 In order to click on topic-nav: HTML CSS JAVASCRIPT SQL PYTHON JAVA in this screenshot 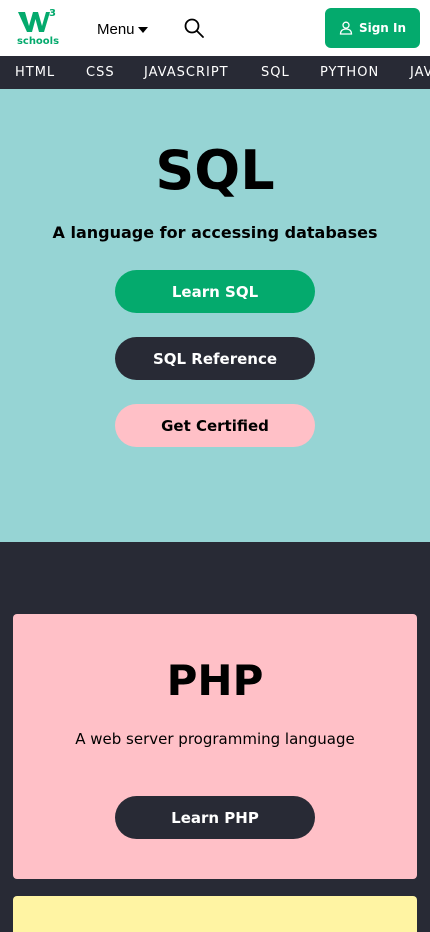, I will do `click(215, 72)`.